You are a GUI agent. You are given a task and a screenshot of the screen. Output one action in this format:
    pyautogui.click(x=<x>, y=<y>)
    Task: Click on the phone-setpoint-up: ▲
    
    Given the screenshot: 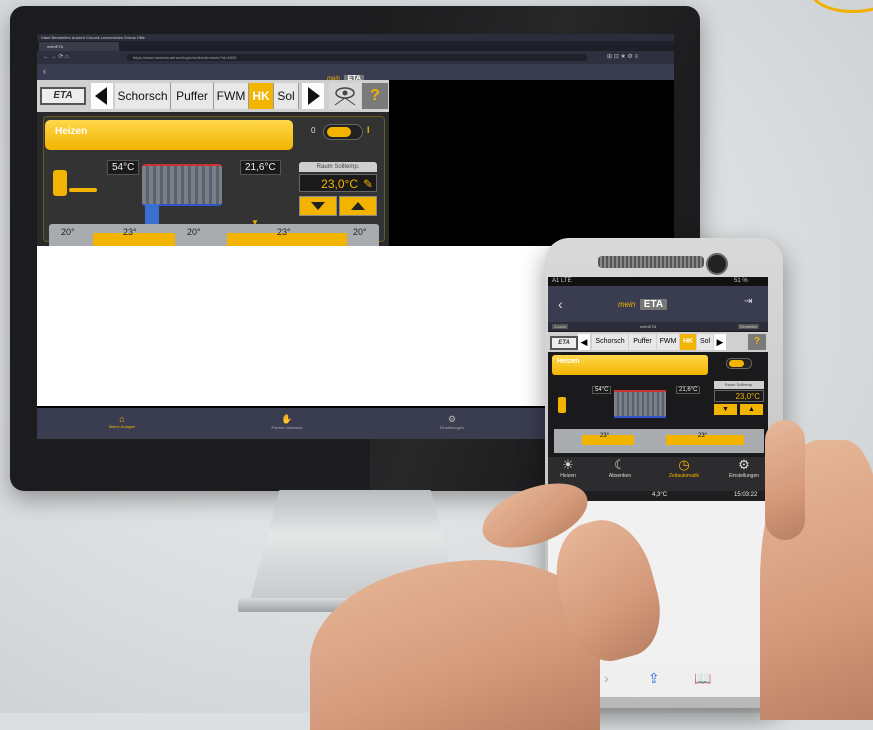 What is the action you would take?
    pyautogui.click(x=751, y=409)
    